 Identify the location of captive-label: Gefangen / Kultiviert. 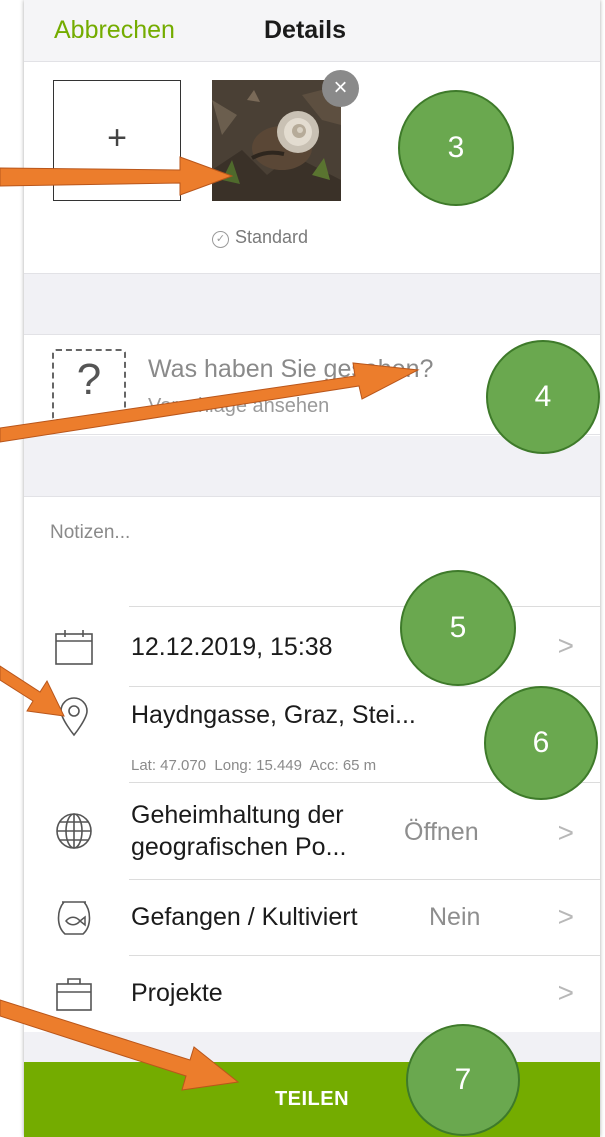
(244, 917).